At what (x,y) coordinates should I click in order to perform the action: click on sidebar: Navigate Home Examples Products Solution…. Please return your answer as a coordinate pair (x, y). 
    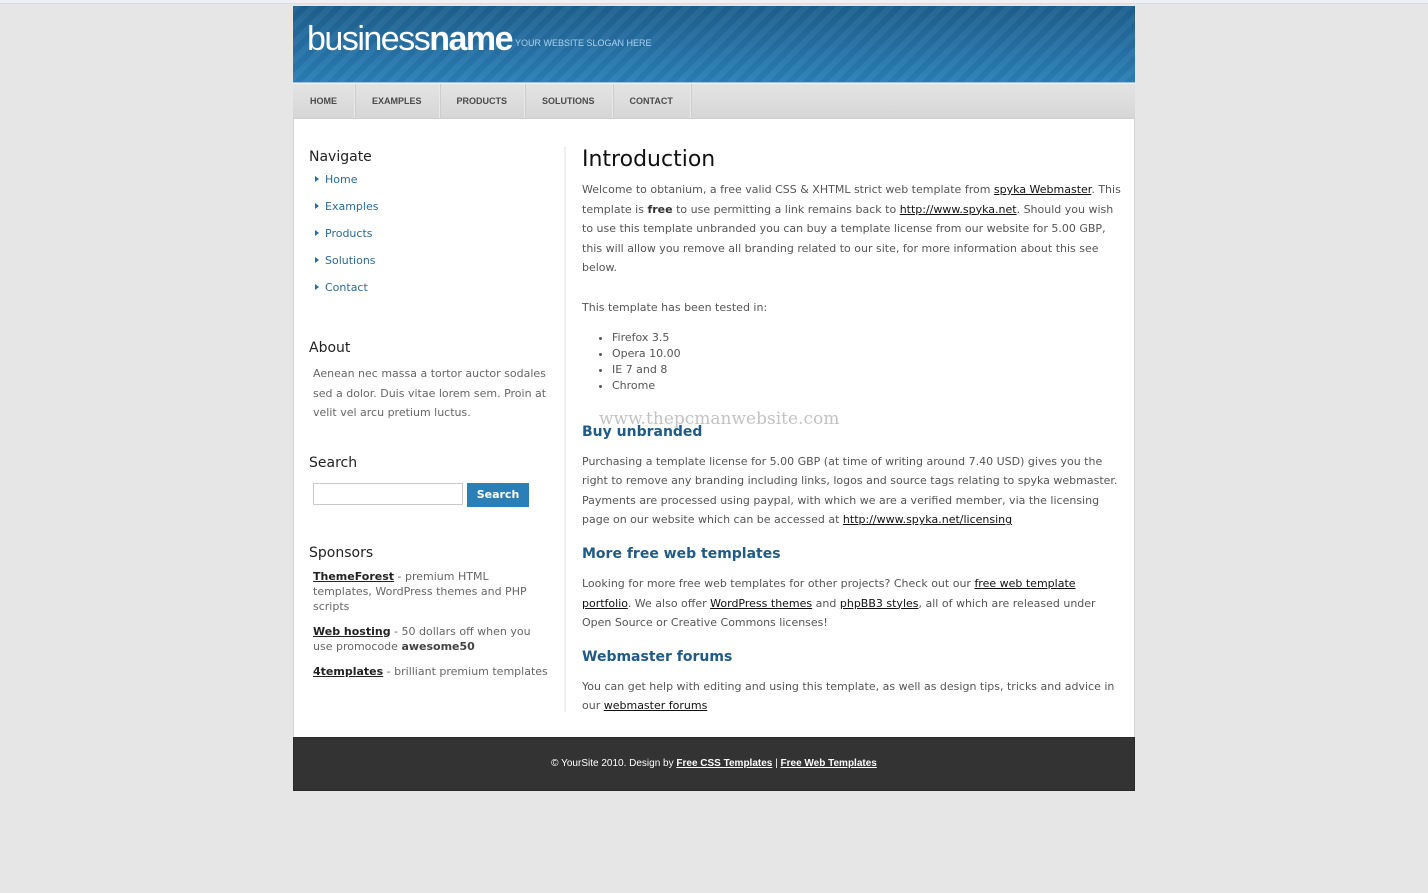
    Looking at the image, I should click on (429, 419).